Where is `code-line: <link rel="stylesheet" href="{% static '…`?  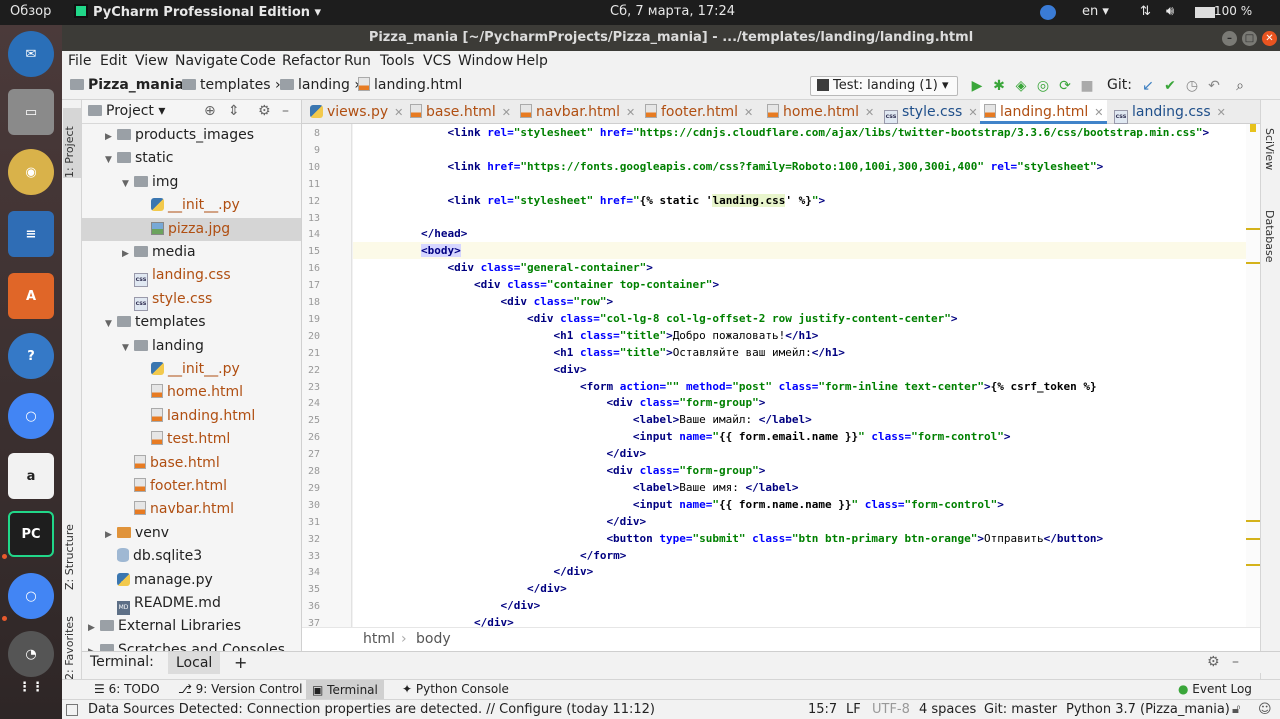 code-line: <link rel="stylesheet" href="{% static '… is located at coordinates (806, 200).